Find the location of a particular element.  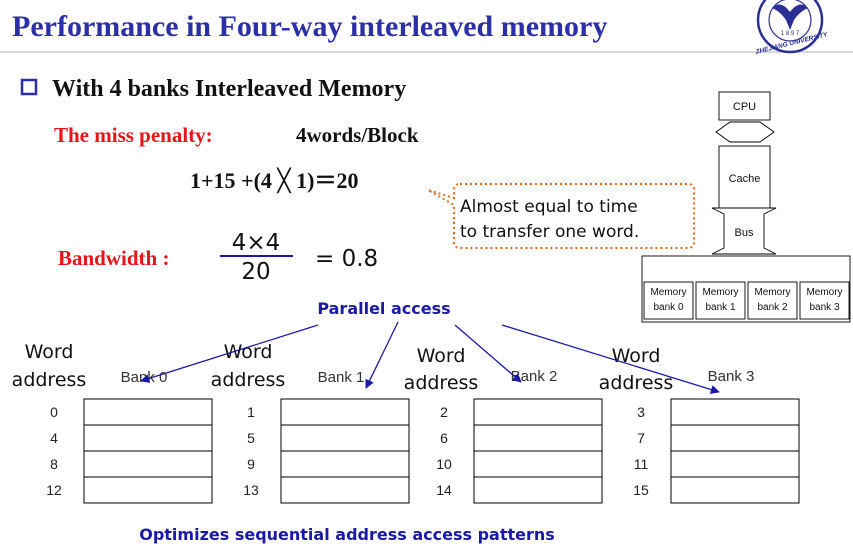

bandwidth-label: Bandwidth : is located at coordinates (113, 258).